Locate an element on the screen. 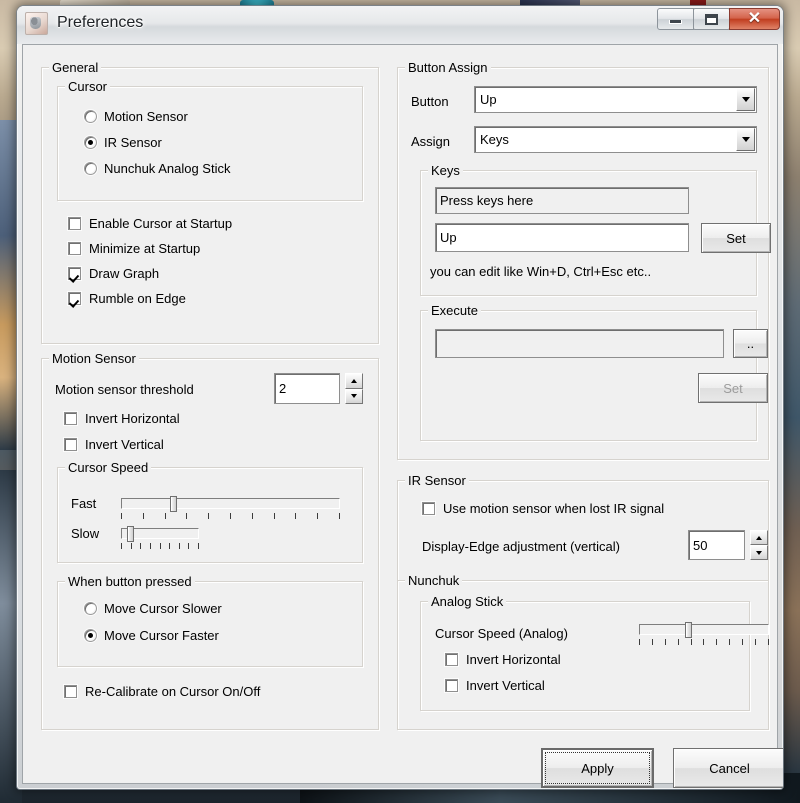 This screenshot has width=800, height=803. radio-move-cursor-faster: Move Cursor Faster is located at coordinates (151, 635).